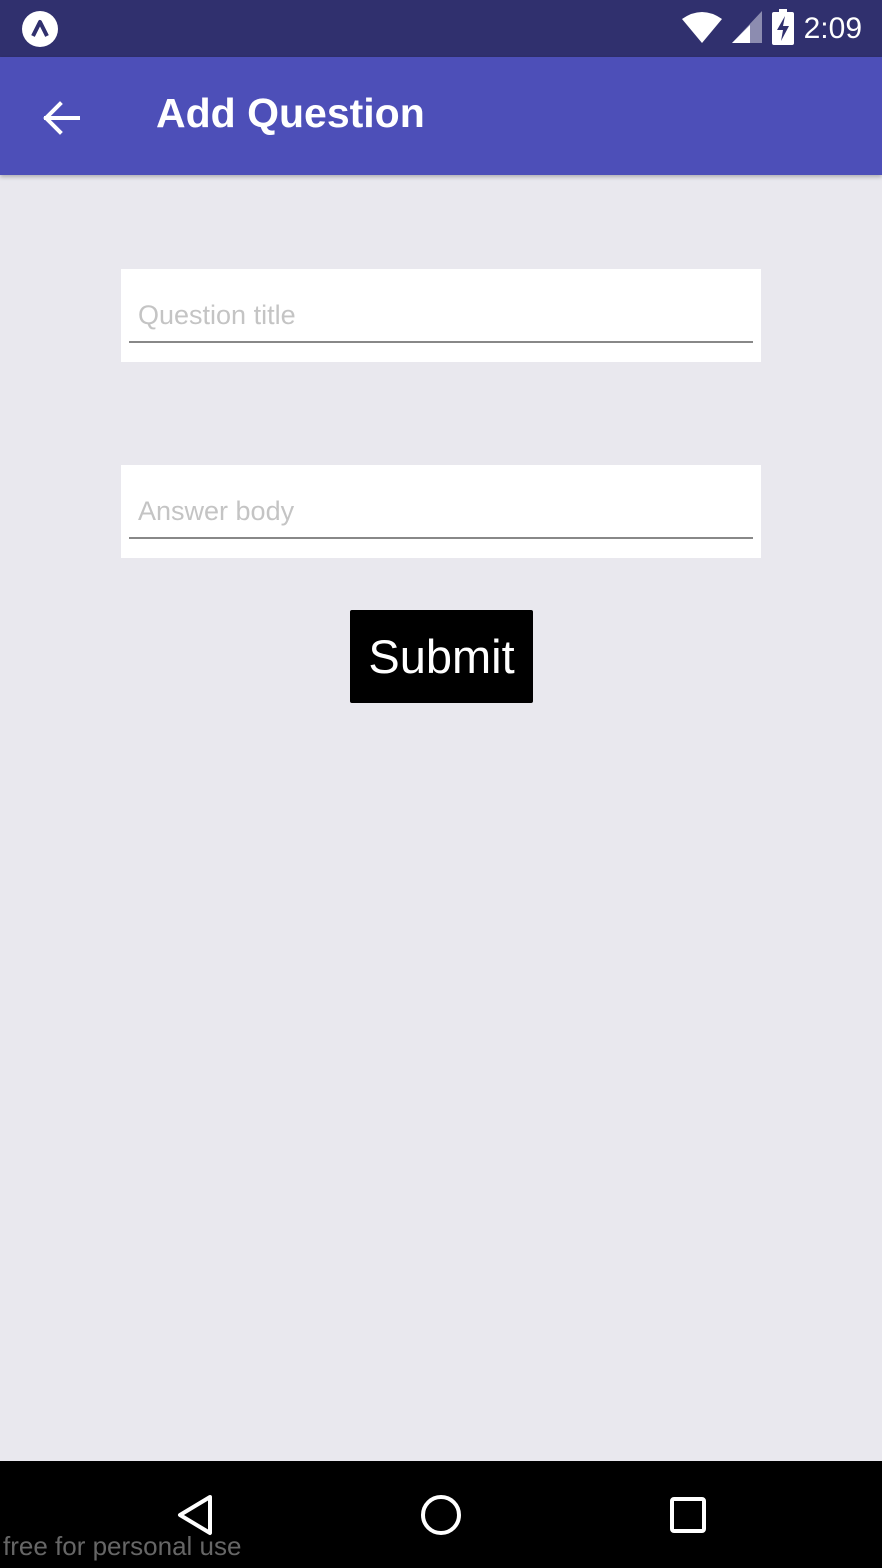 The height and width of the screenshot is (1568, 882). What do you see at coordinates (40, 29) in the screenshot?
I see `app-notification-icon` at bounding box center [40, 29].